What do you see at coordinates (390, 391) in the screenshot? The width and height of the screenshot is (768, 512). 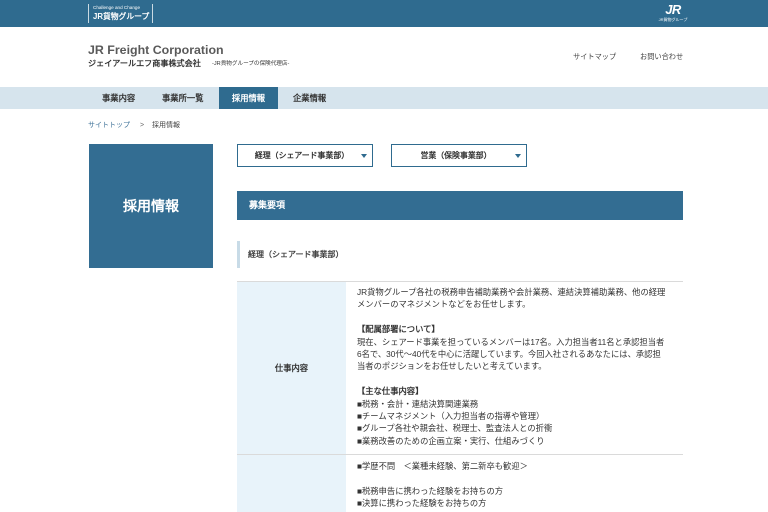 I see `paragraph-heading: 【主な仕事内容】` at bounding box center [390, 391].